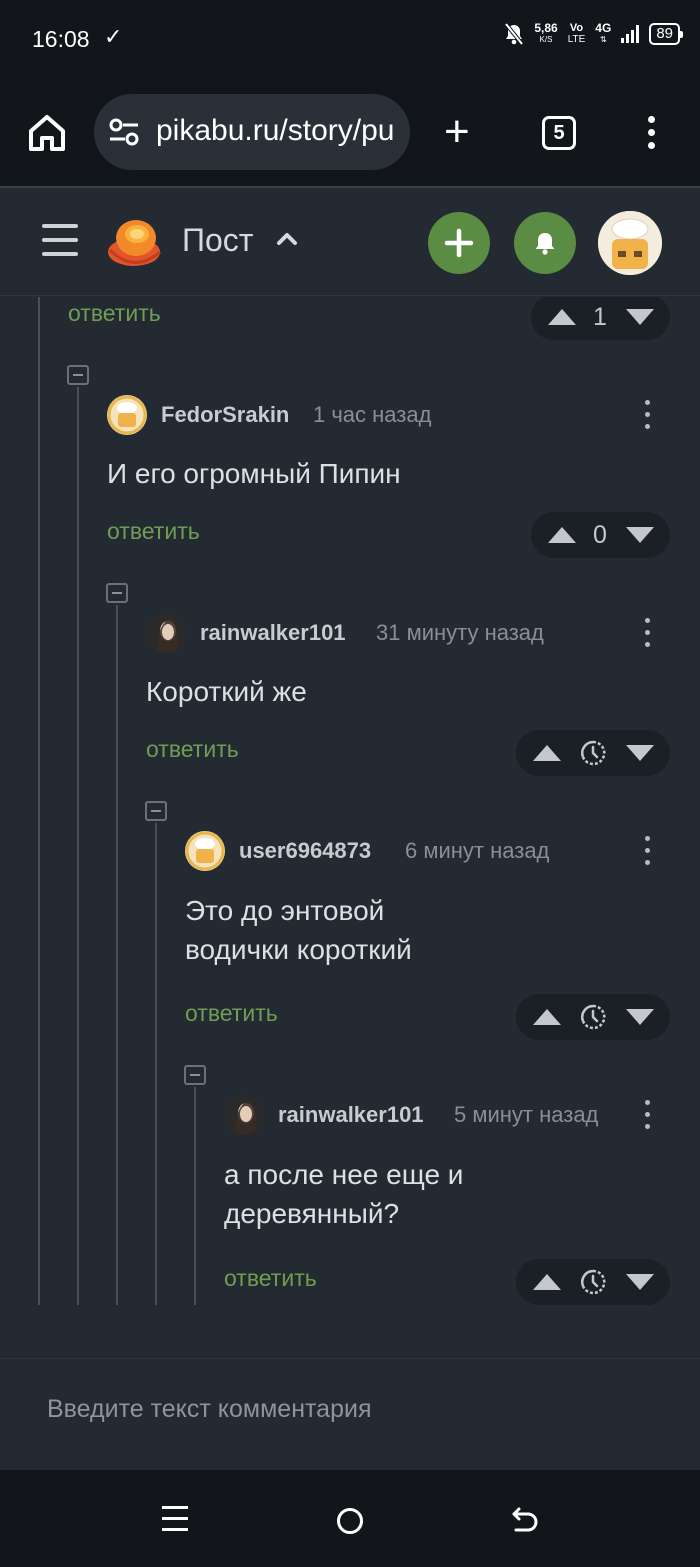  I want to click on network-speed: 5,86 K/S, so click(546, 32).